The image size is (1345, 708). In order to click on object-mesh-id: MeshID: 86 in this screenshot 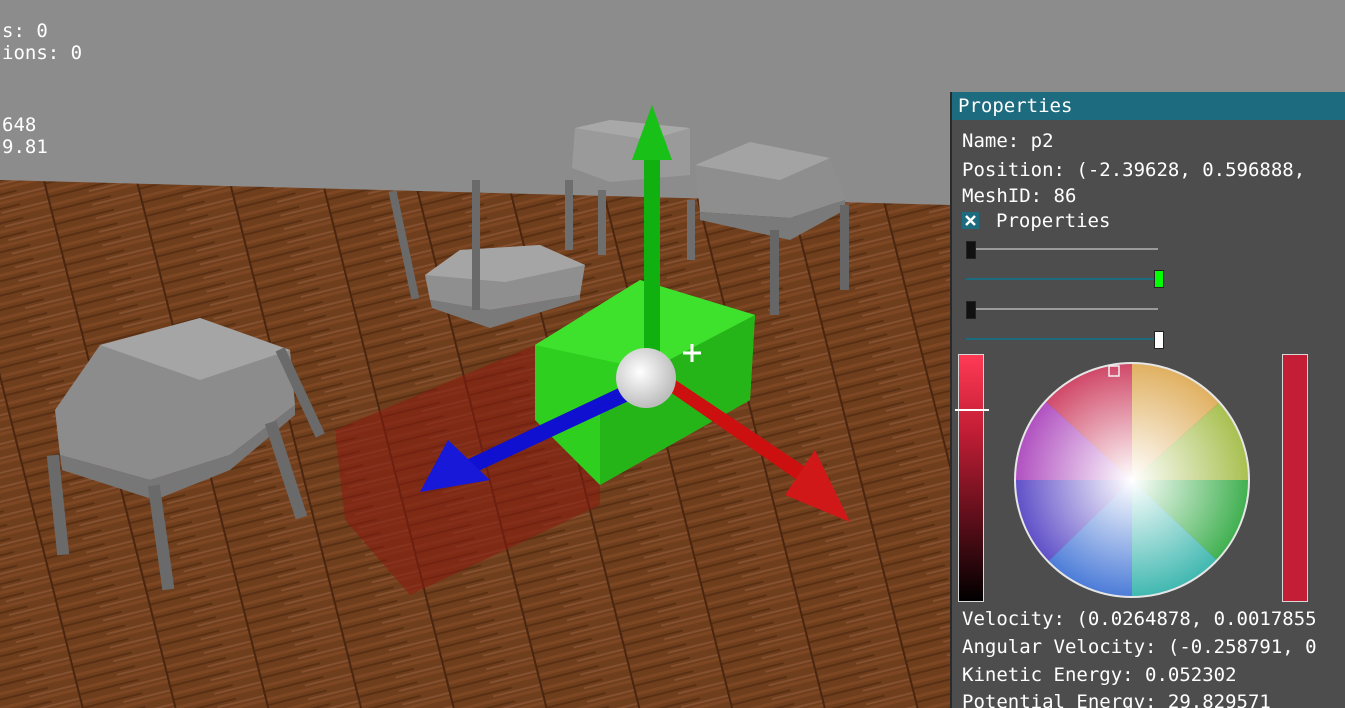, I will do `click(1019, 196)`.